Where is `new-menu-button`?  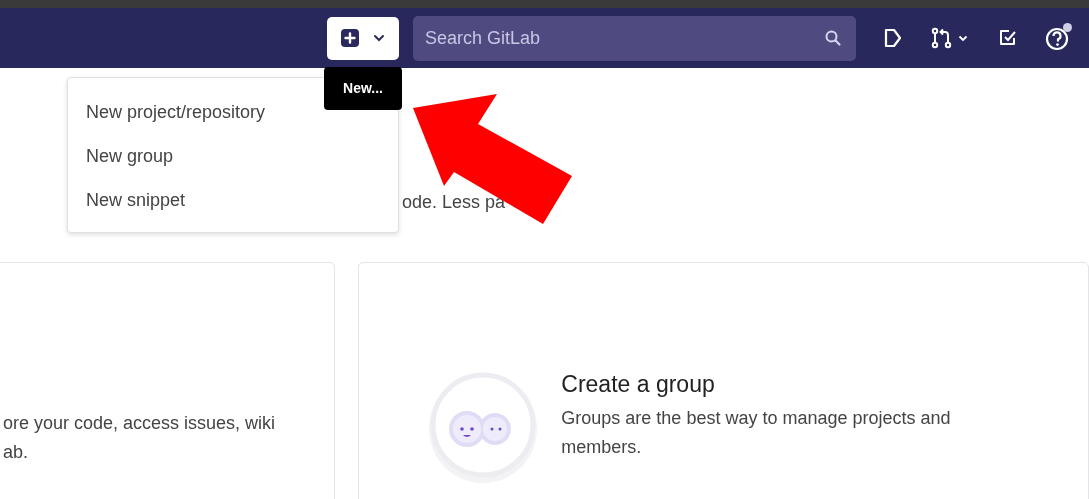
new-menu-button is located at coordinates (363, 38).